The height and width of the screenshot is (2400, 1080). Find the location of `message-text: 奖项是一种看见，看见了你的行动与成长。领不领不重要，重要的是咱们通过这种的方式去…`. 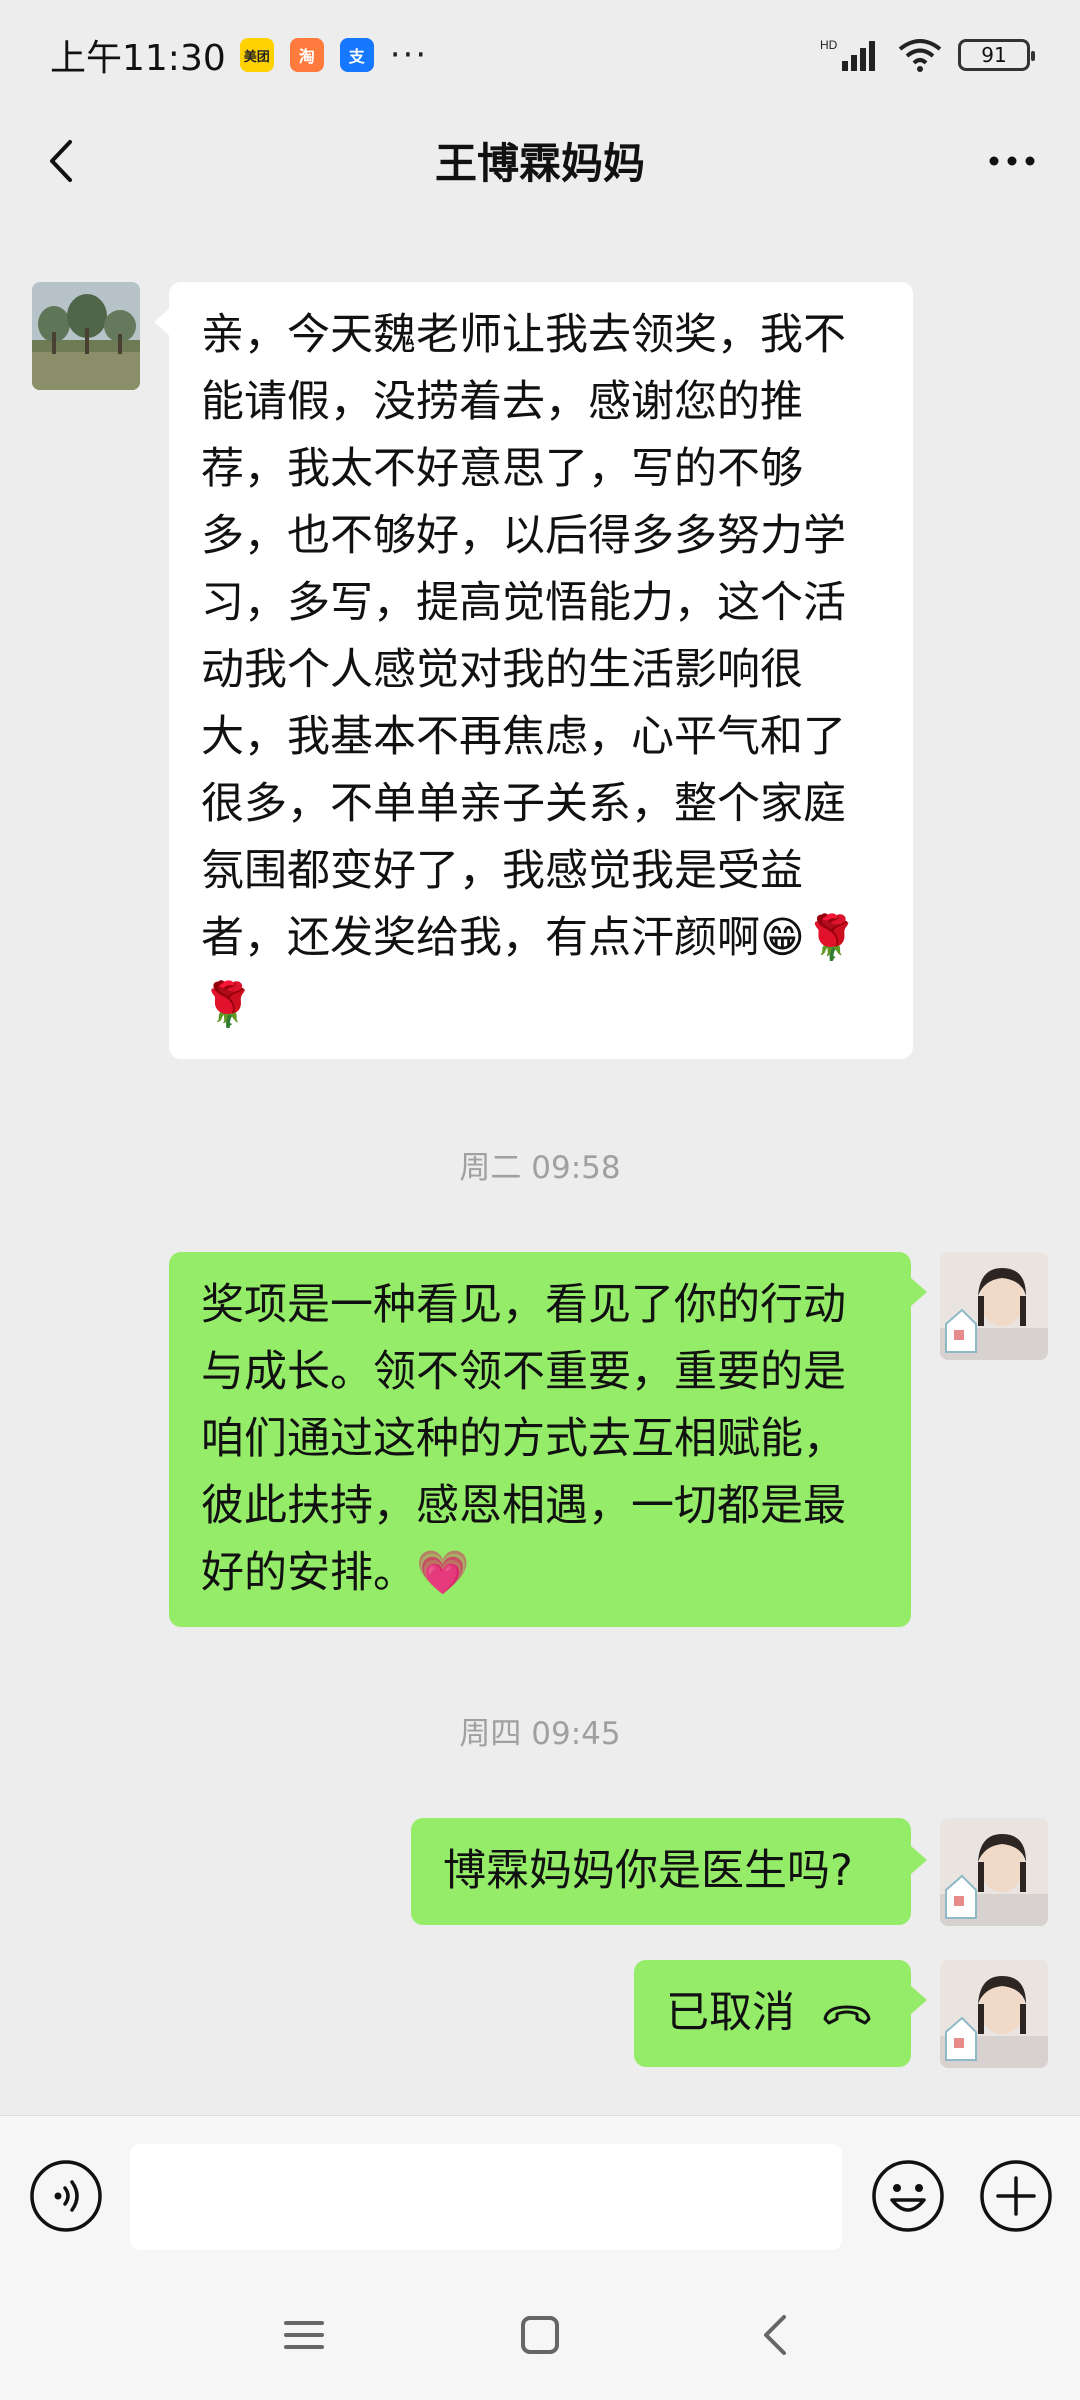

message-text: 奖项是一种看见，看见了你的行动与成长。领不领不重要，重要的是咱们通过这种的方式去… is located at coordinates (523, 1439).